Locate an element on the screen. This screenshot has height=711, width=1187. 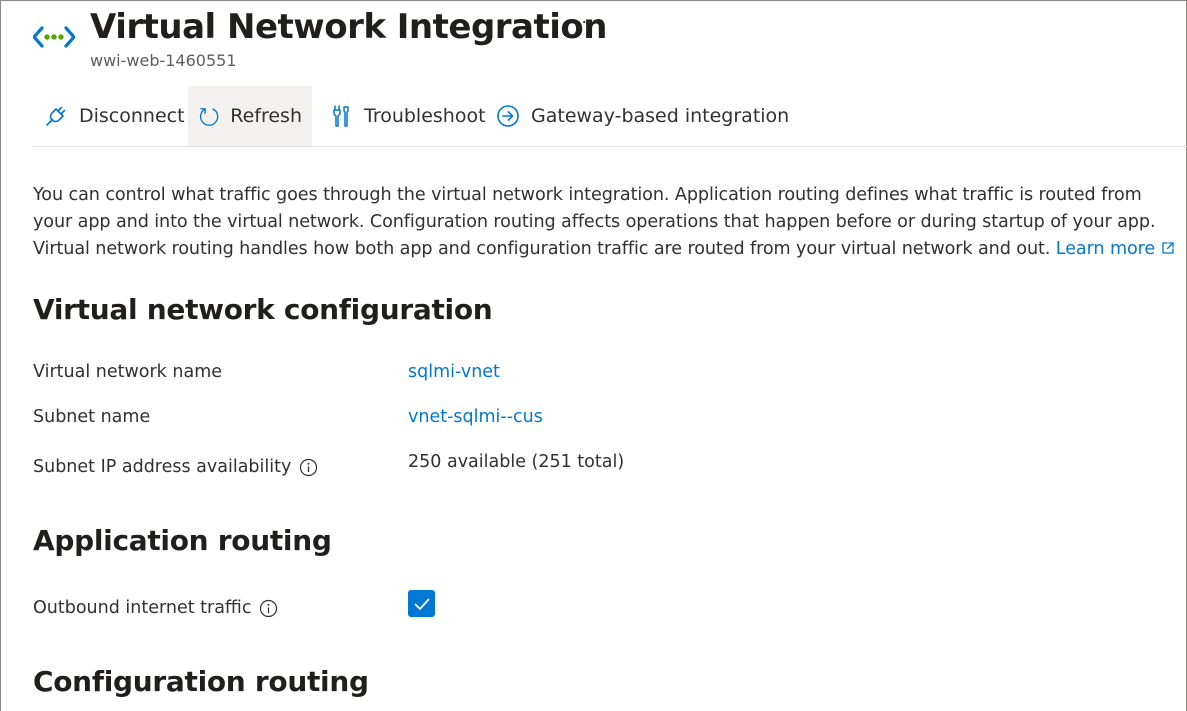
more-options-button: ··· is located at coordinates (590, 23).